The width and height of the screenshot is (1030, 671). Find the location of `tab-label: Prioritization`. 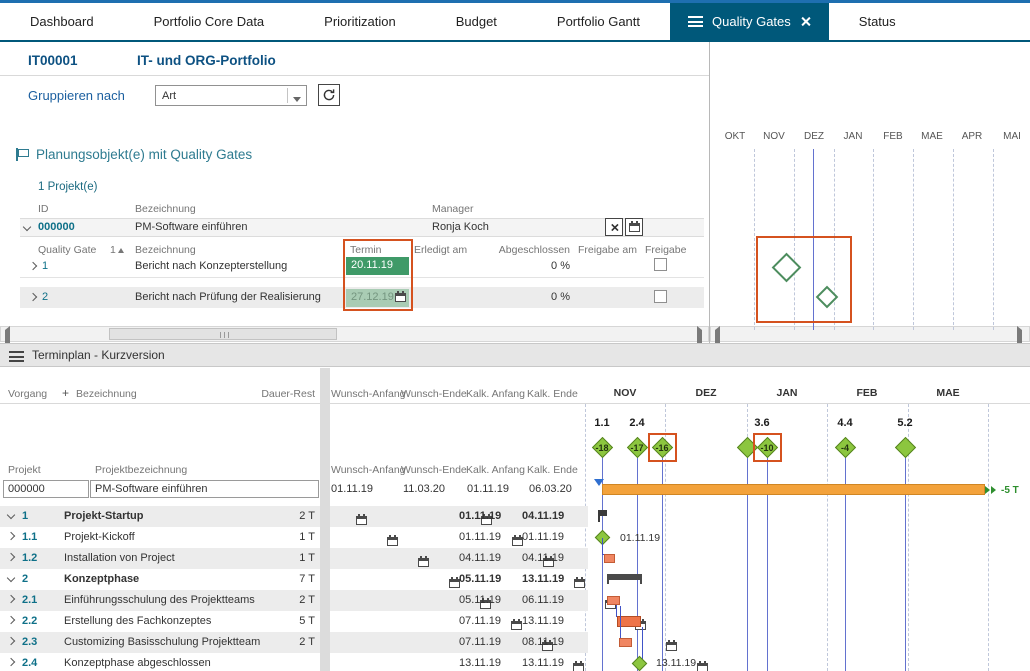

tab-label: Prioritization is located at coordinates (360, 21).